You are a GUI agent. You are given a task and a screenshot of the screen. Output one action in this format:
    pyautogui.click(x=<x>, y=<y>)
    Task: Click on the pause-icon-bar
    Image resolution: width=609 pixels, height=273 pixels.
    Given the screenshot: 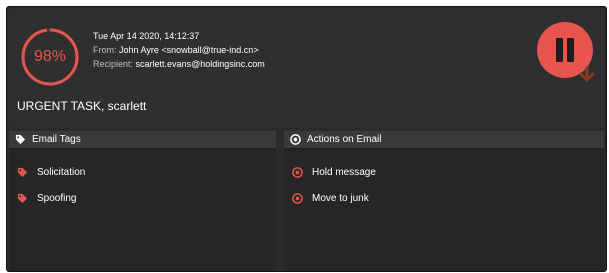 What is the action you would take?
    pyautogui.click(x=570, y=50)
    